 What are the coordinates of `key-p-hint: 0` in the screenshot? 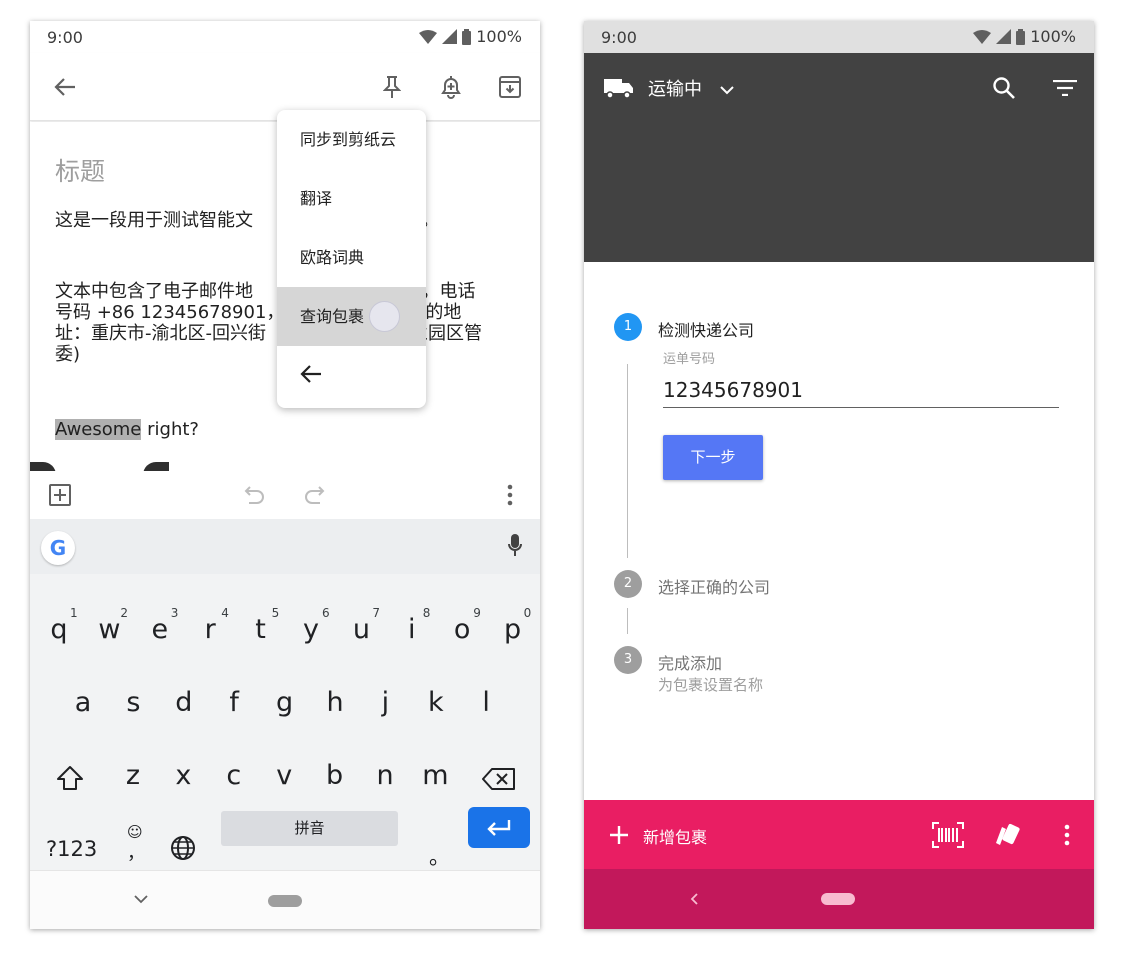 It's located at (527, 613).